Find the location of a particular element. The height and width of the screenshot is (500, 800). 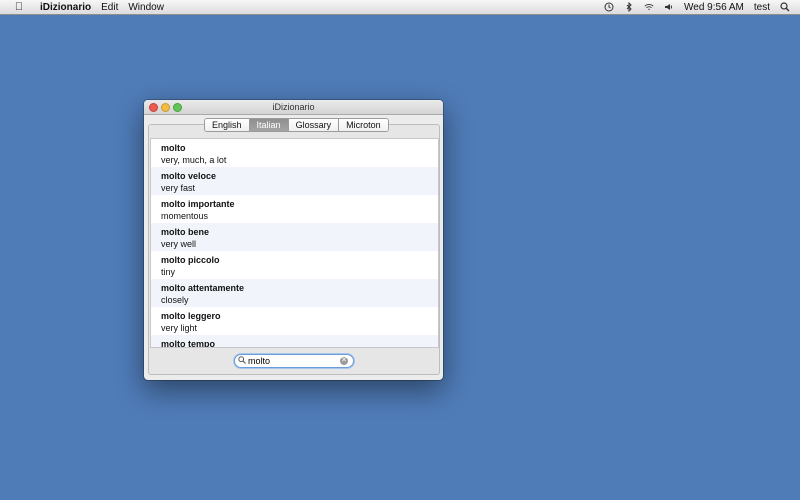

menu-edit: Edit is located at coordinates (109, 7).